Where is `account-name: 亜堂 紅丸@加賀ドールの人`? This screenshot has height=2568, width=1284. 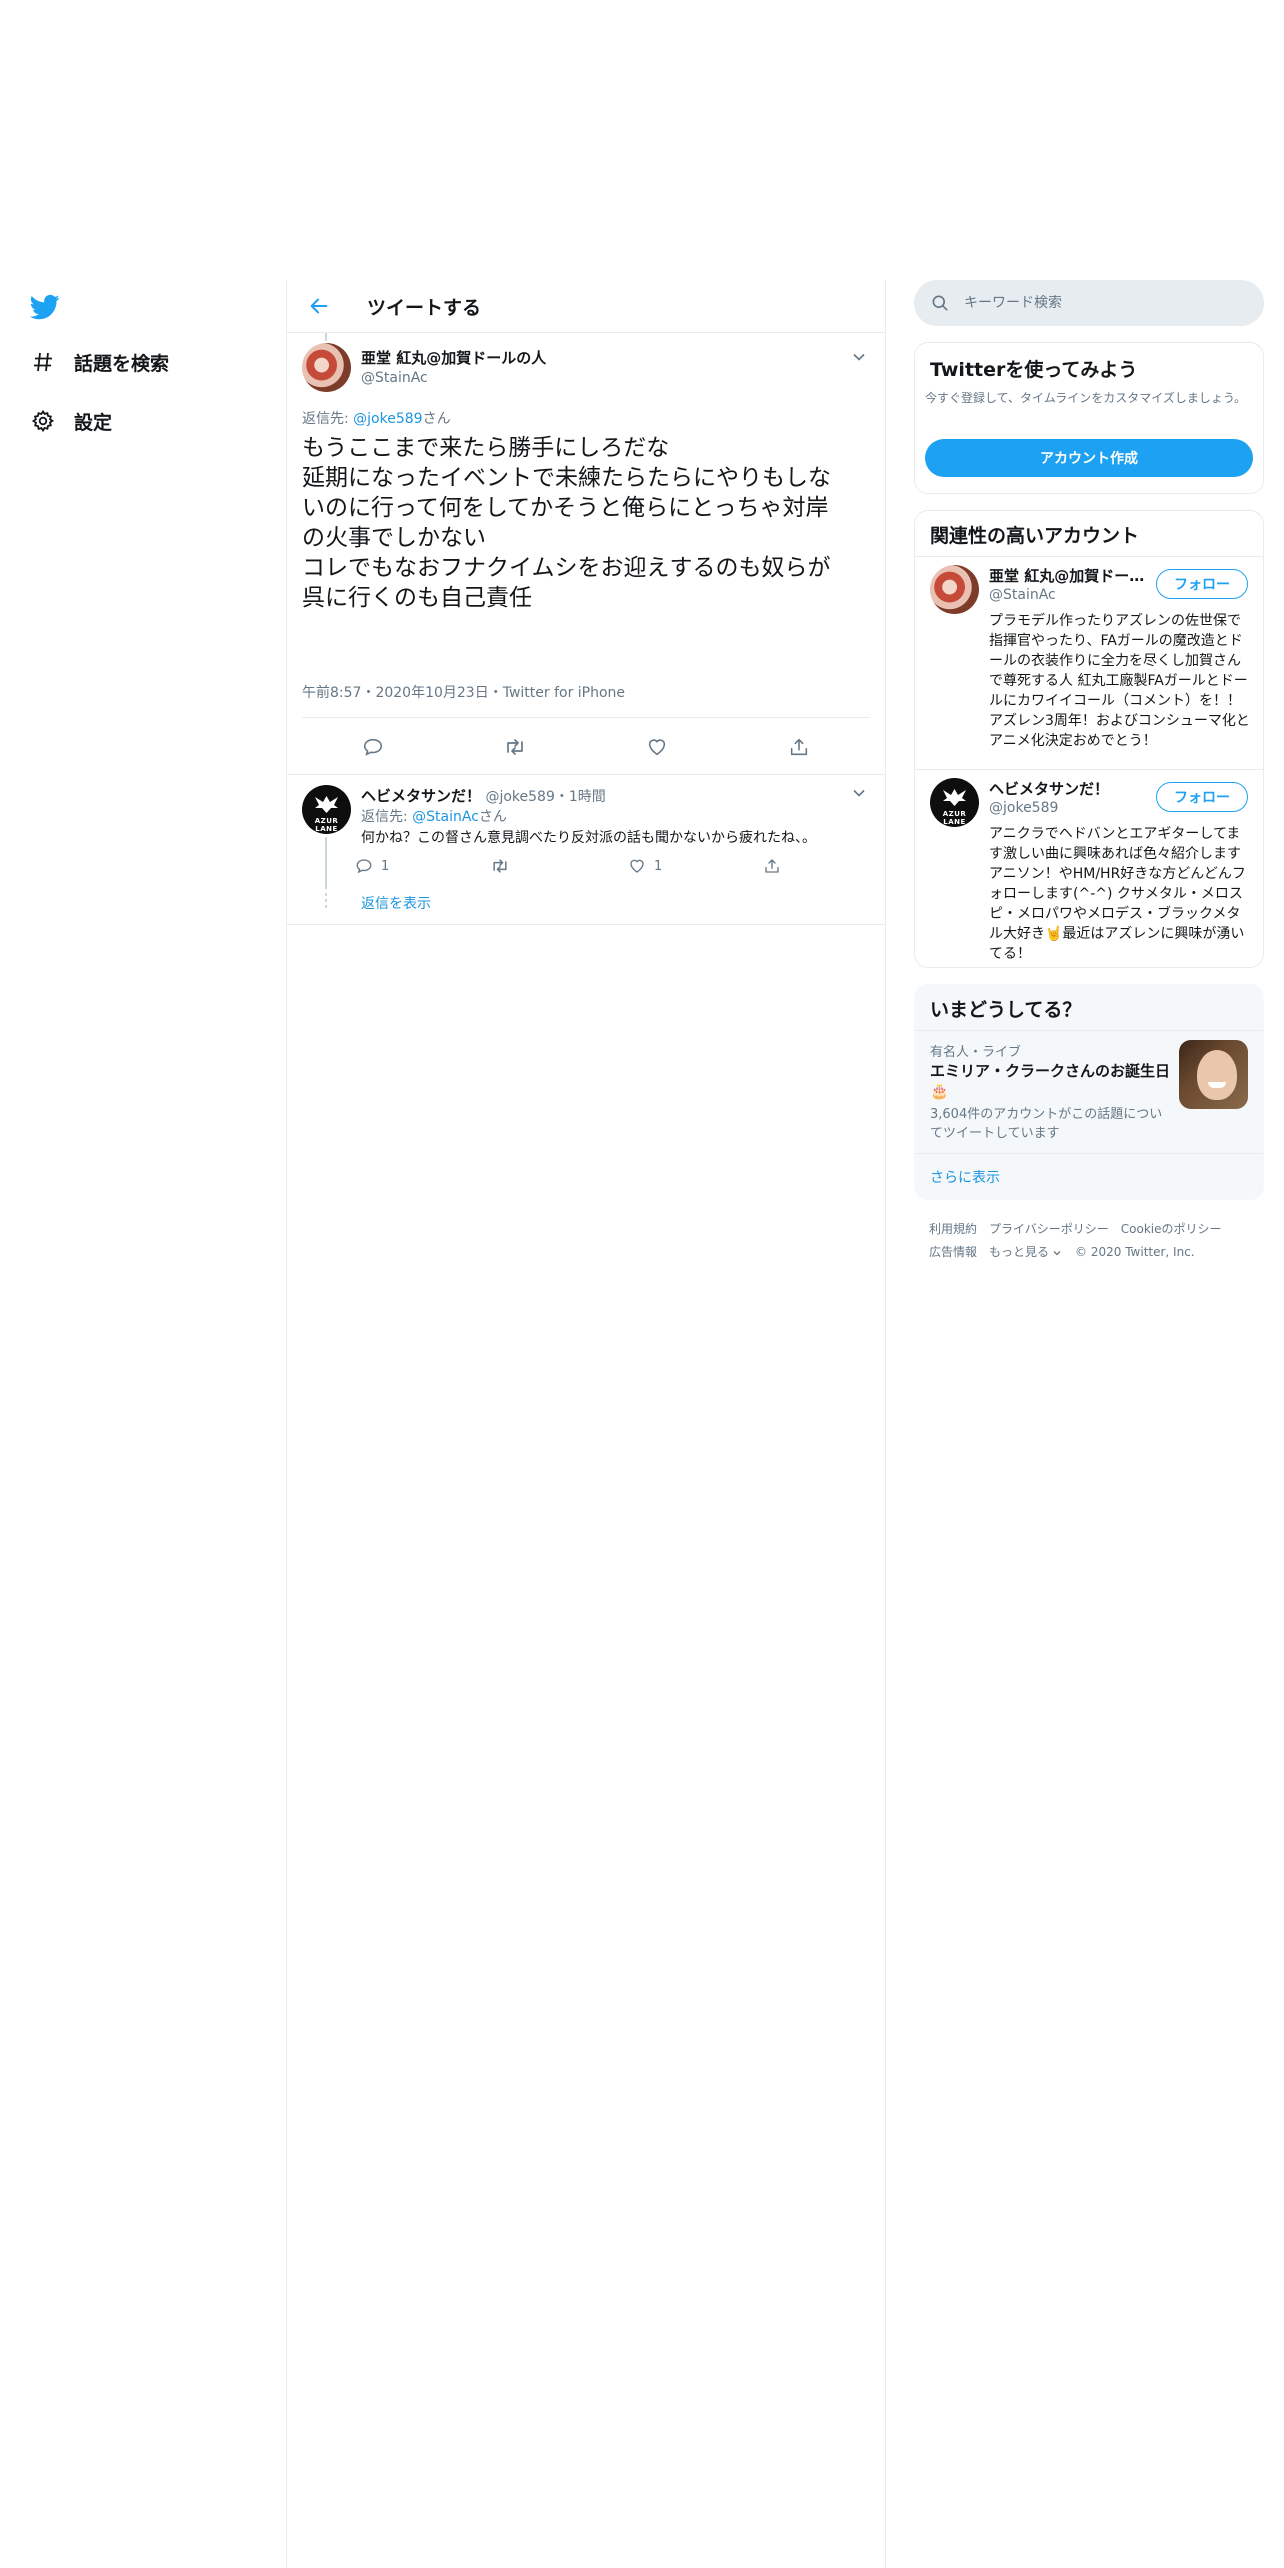
account-name: 亜堂 紅丸@加賀ドールの人 is located at coordinates (1069, 575).